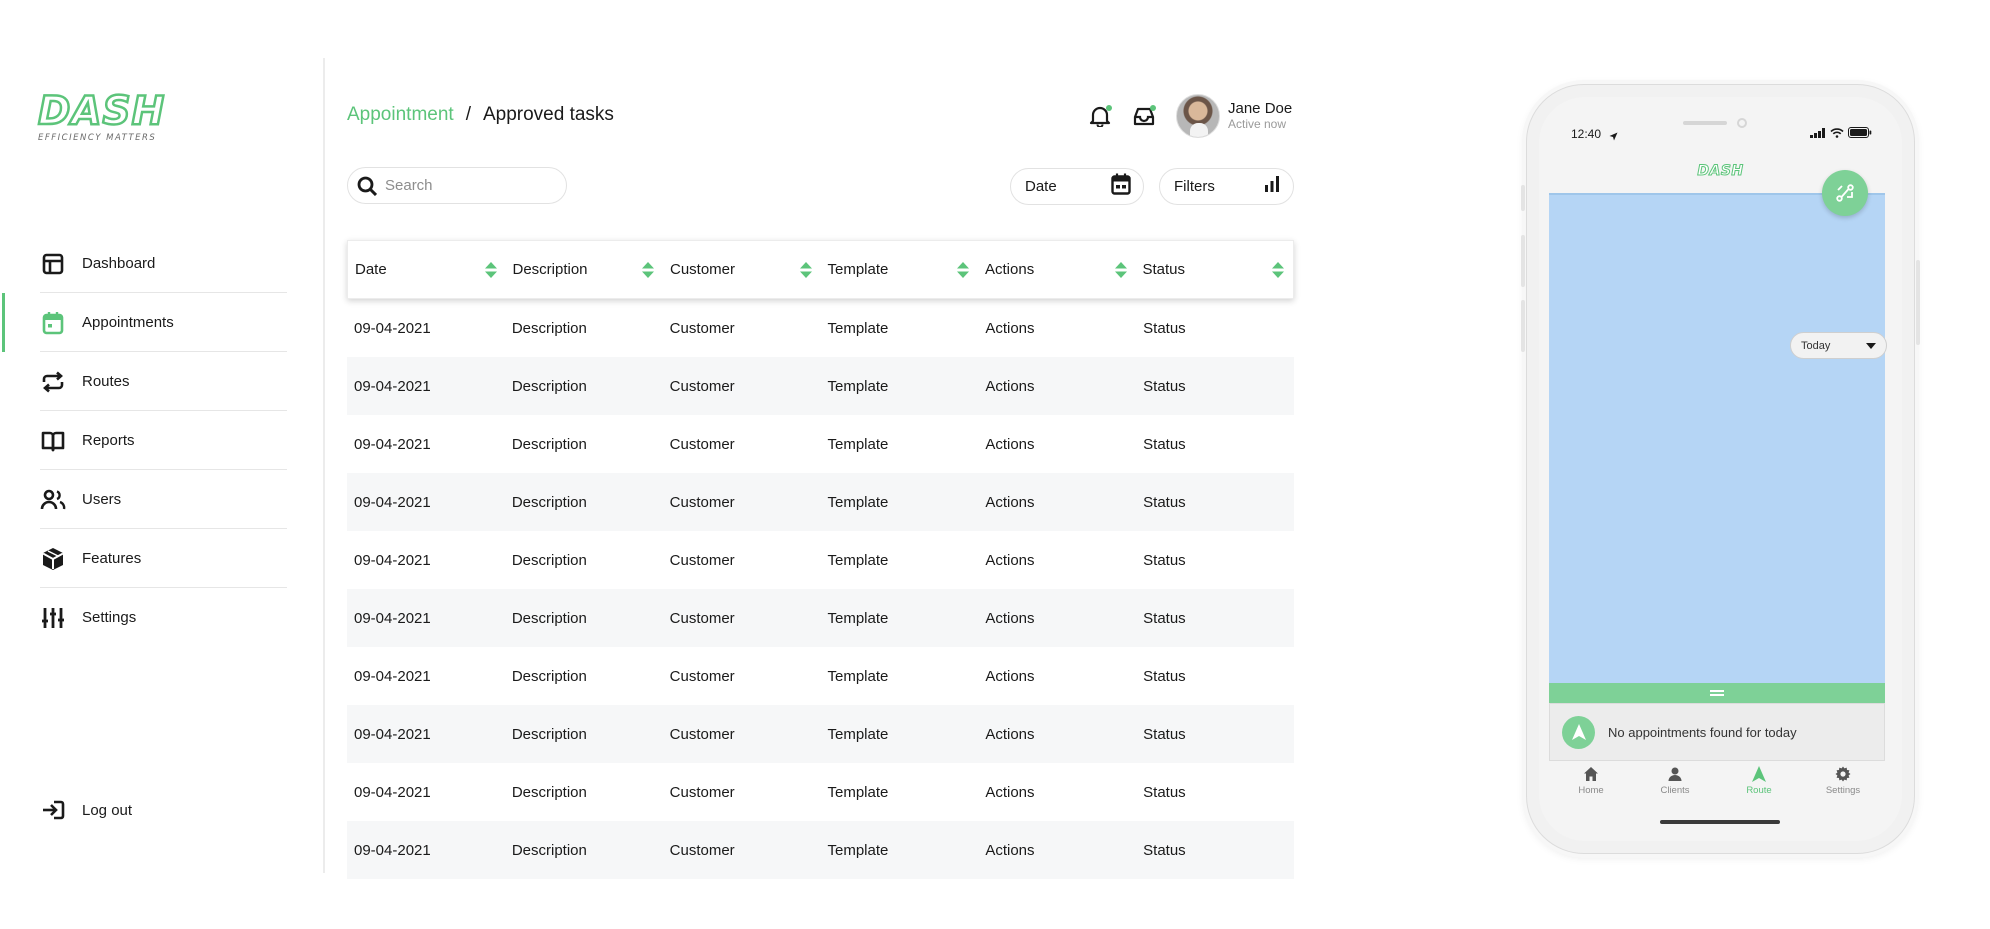 Image resolution: width=1990 pixels, height=929 pixels. Describe the element at coordinates (1838, 345) in the screenshot. I see `day-filter-select: Today` at that location.